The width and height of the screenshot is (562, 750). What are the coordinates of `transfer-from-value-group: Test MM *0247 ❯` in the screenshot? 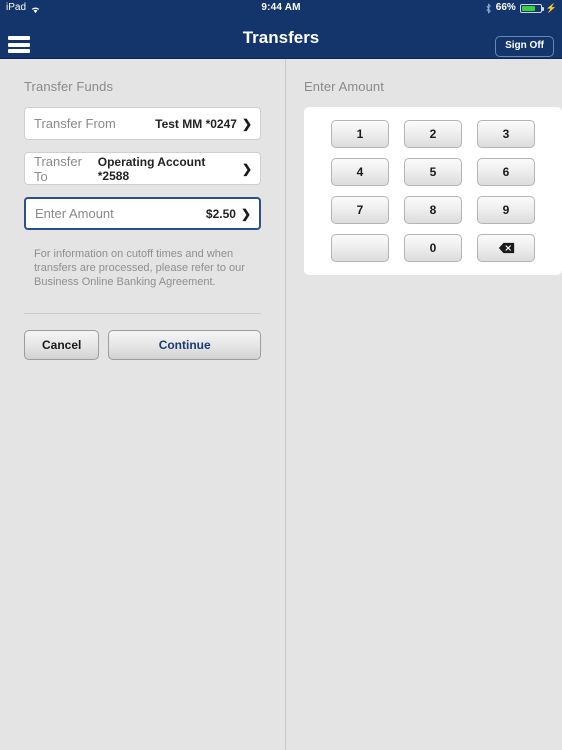 It's located at (203, 124).